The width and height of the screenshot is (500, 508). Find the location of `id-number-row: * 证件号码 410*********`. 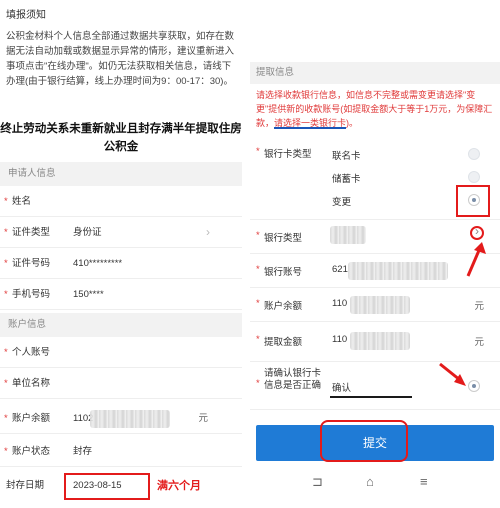

id-number-row: * 证件号码 410********* is located at coordinates (121, 263).